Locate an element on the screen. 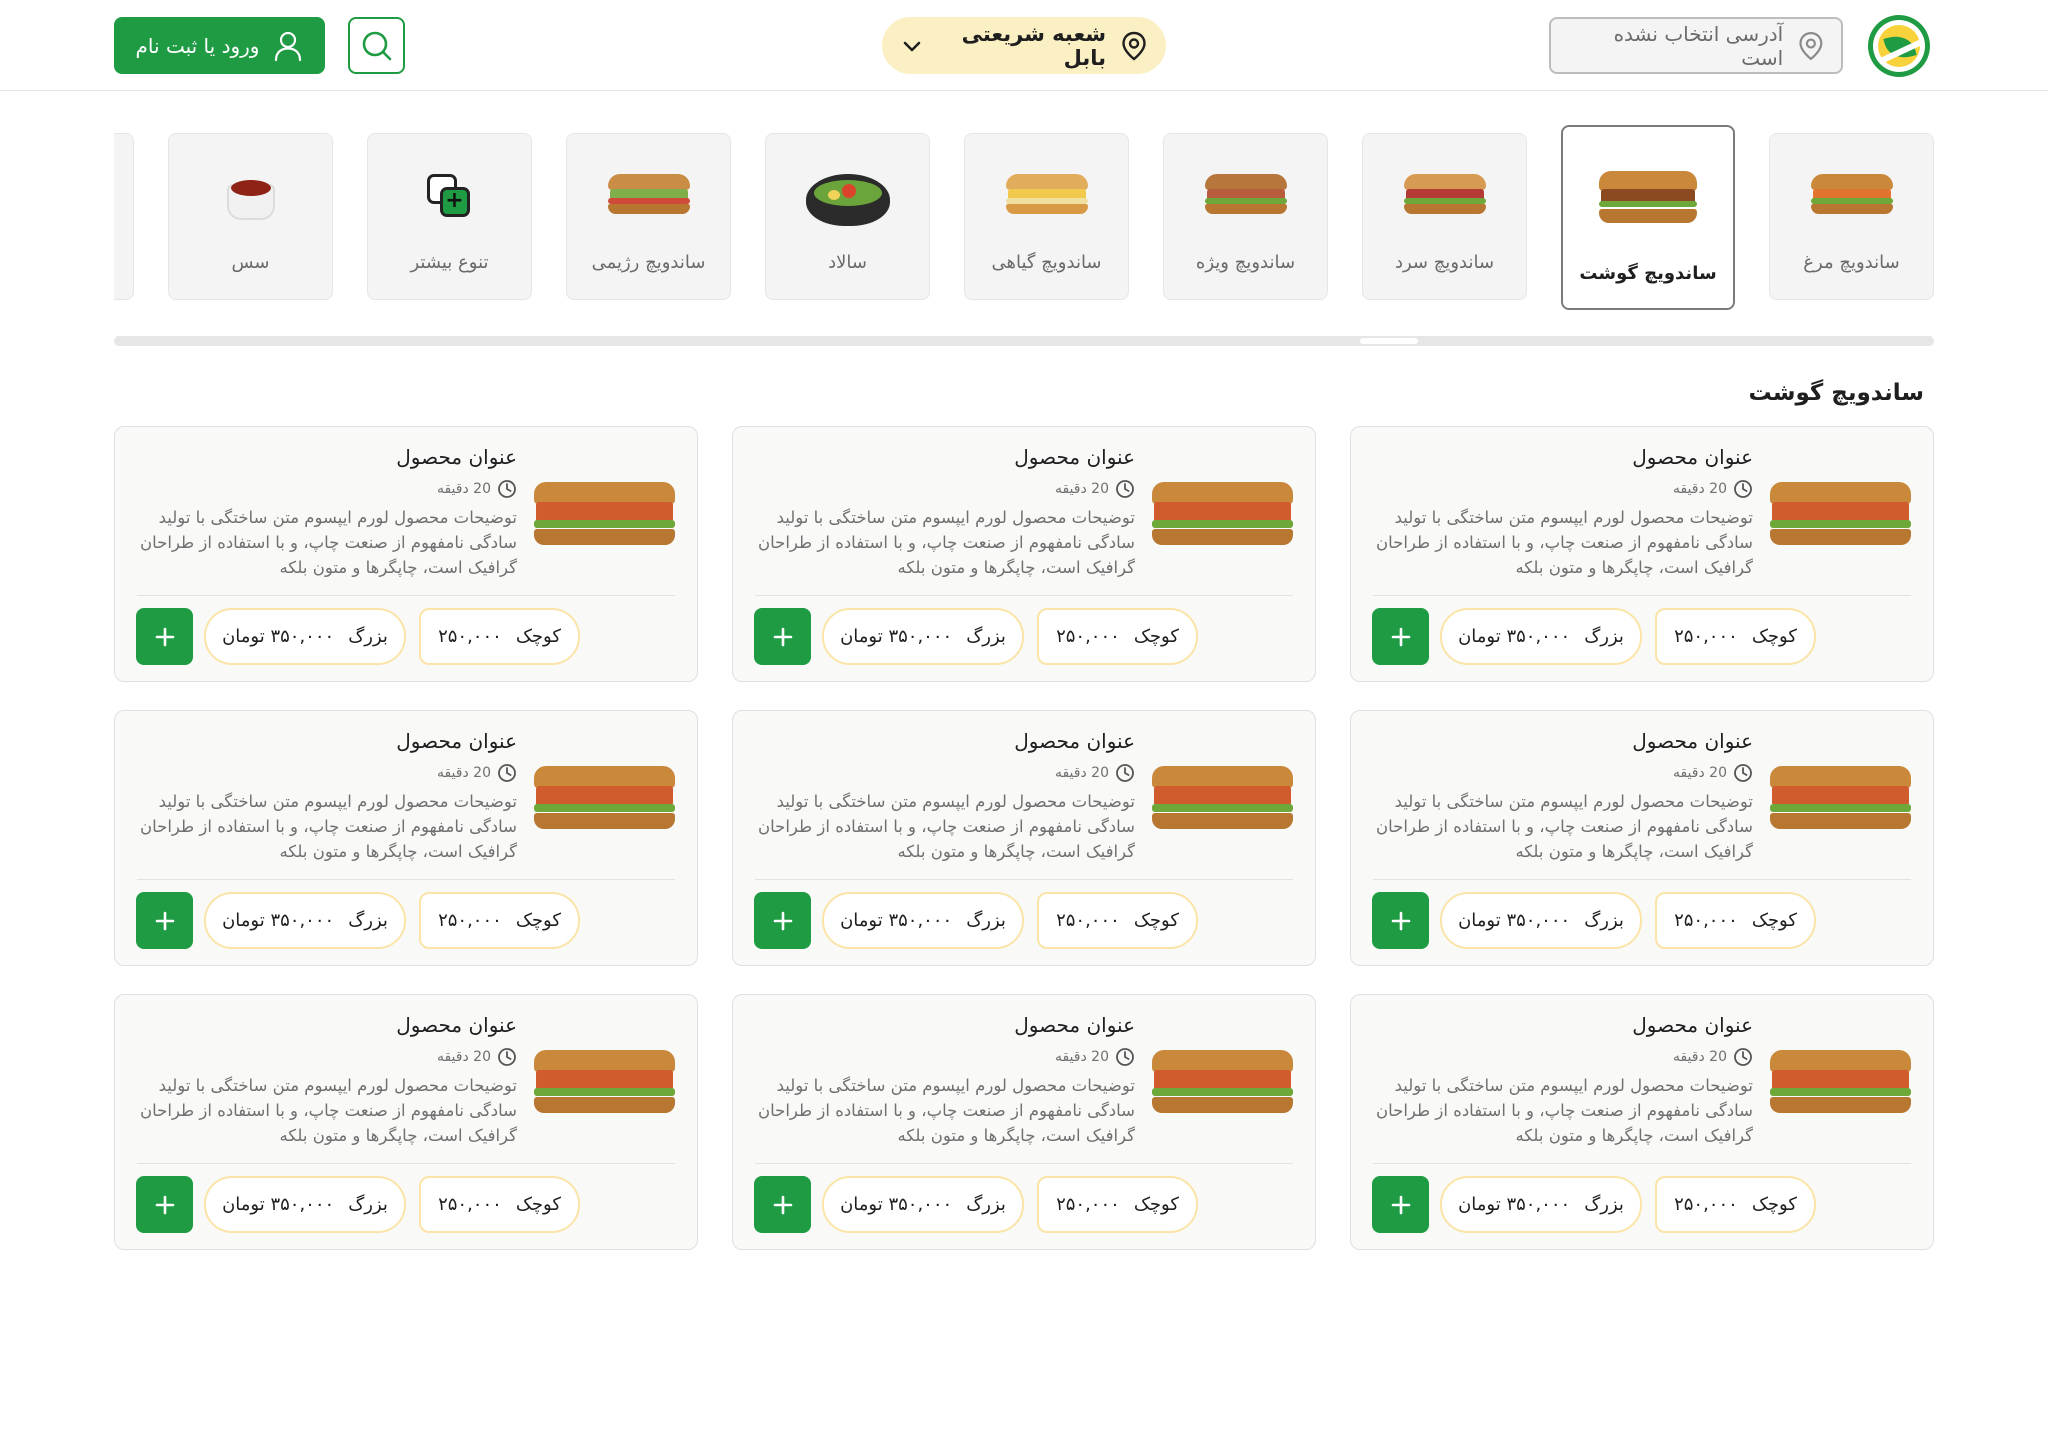  category-chicken-sandwich: ساندویچ مرغ is located at coordinates (1851, 216).